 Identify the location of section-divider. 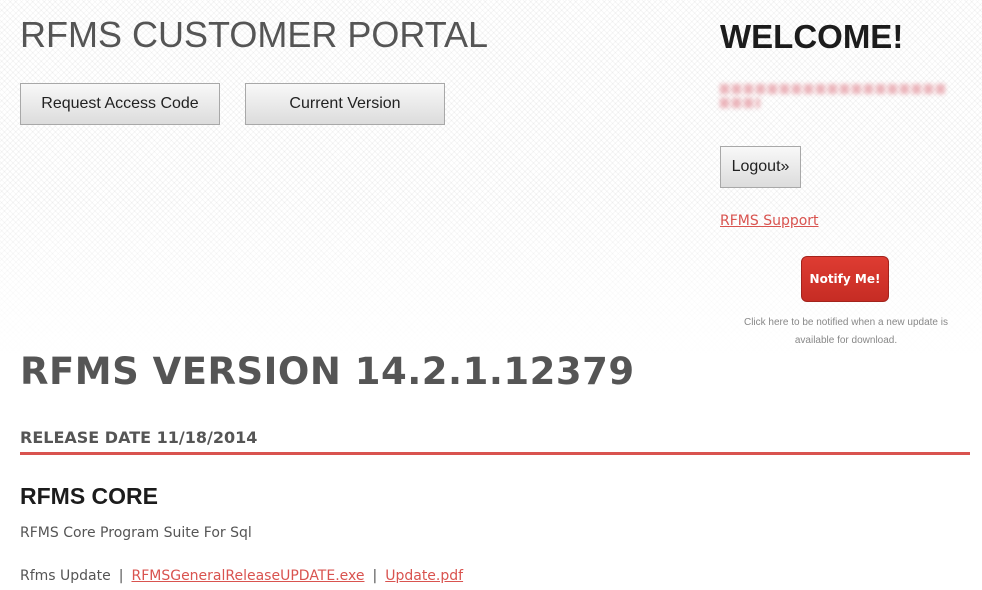
(495, 453).